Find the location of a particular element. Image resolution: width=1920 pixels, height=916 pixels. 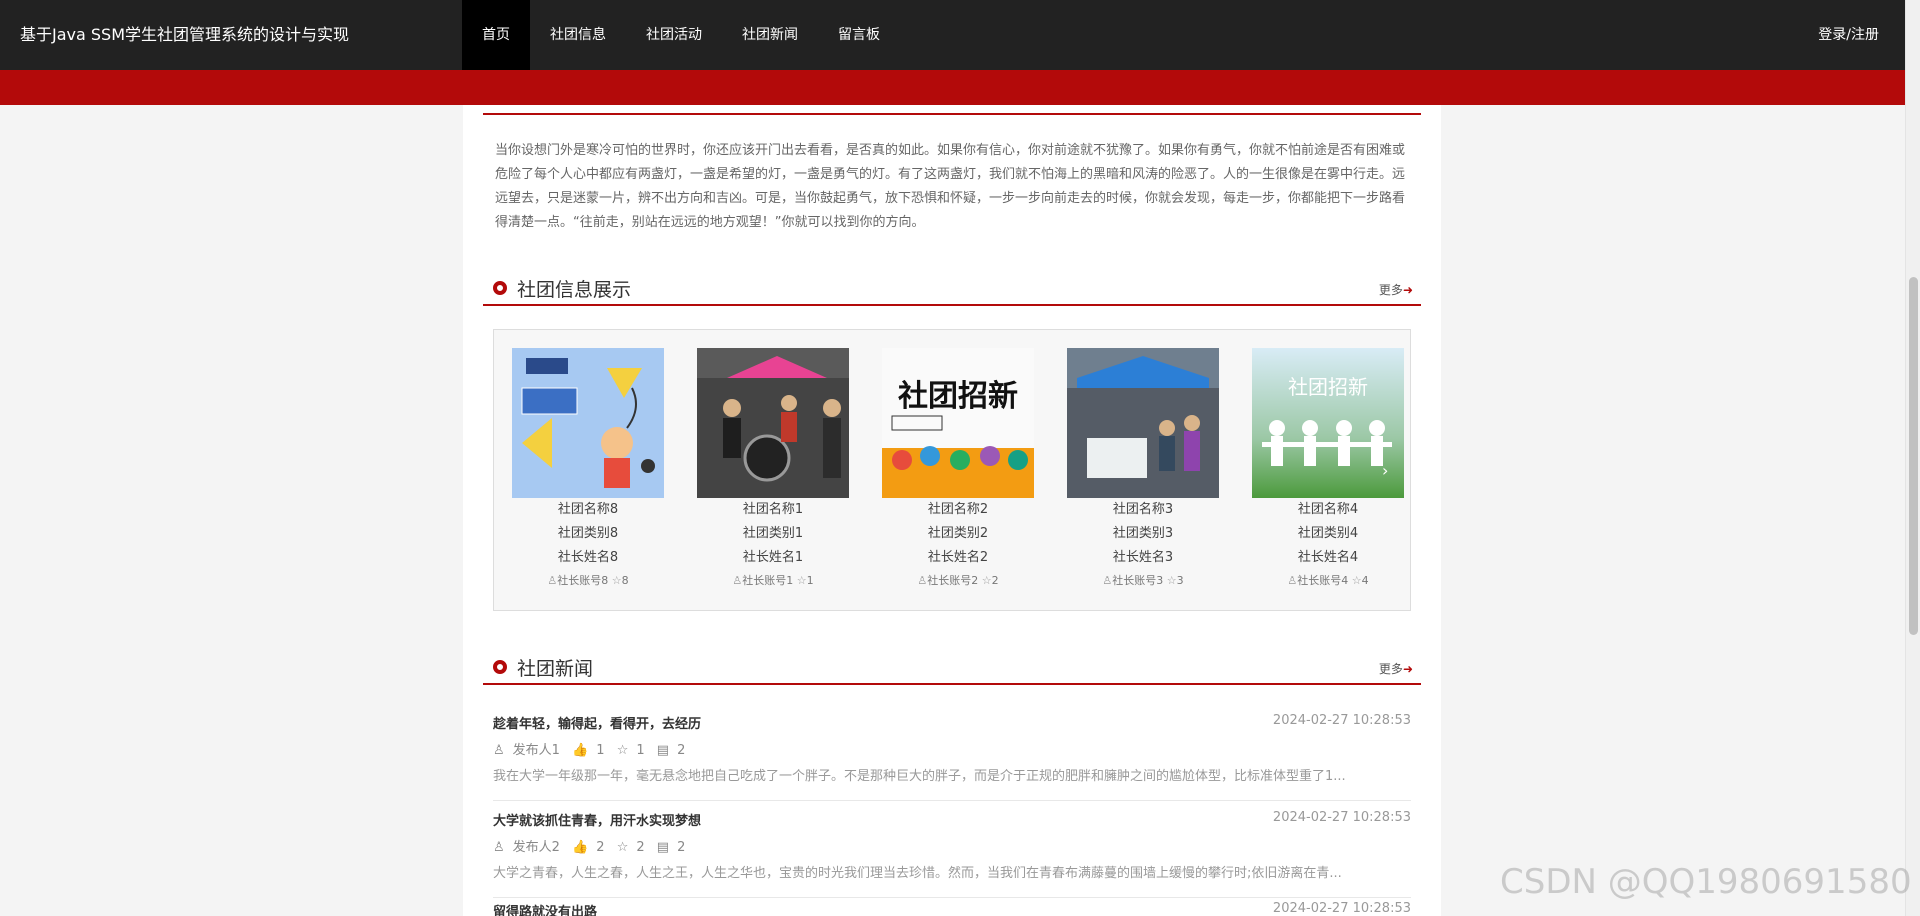

club-card: 社团名称1 社团类别1 社长姓名1 ♙社长账号1 ☆1 is located at coordinates (773, 470).